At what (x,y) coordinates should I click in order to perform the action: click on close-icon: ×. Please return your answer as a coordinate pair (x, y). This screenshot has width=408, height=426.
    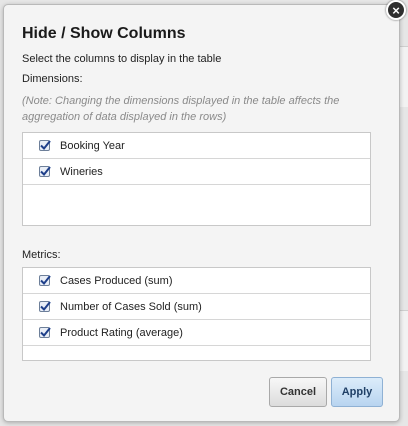
    Looking at the image, I should click on (396, 10).